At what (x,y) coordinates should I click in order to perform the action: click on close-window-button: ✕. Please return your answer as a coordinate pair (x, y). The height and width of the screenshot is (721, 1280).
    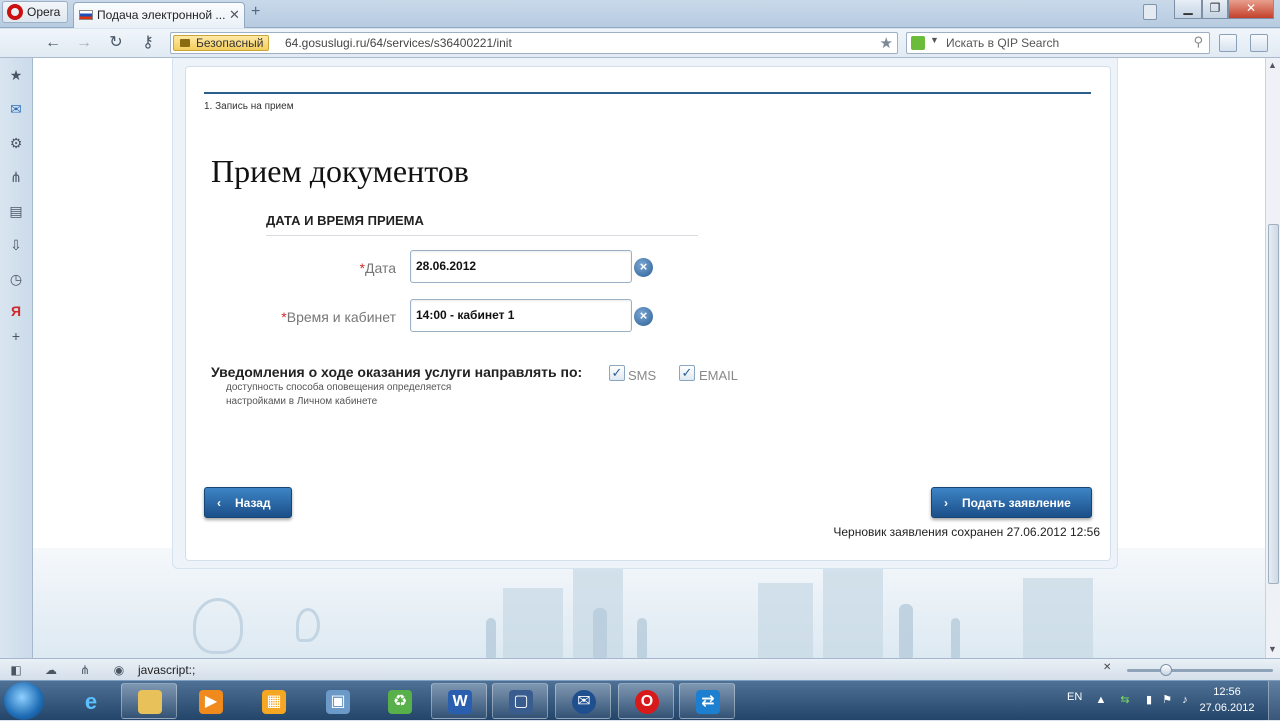
    Looking at the image, I should click on (1251, 9).